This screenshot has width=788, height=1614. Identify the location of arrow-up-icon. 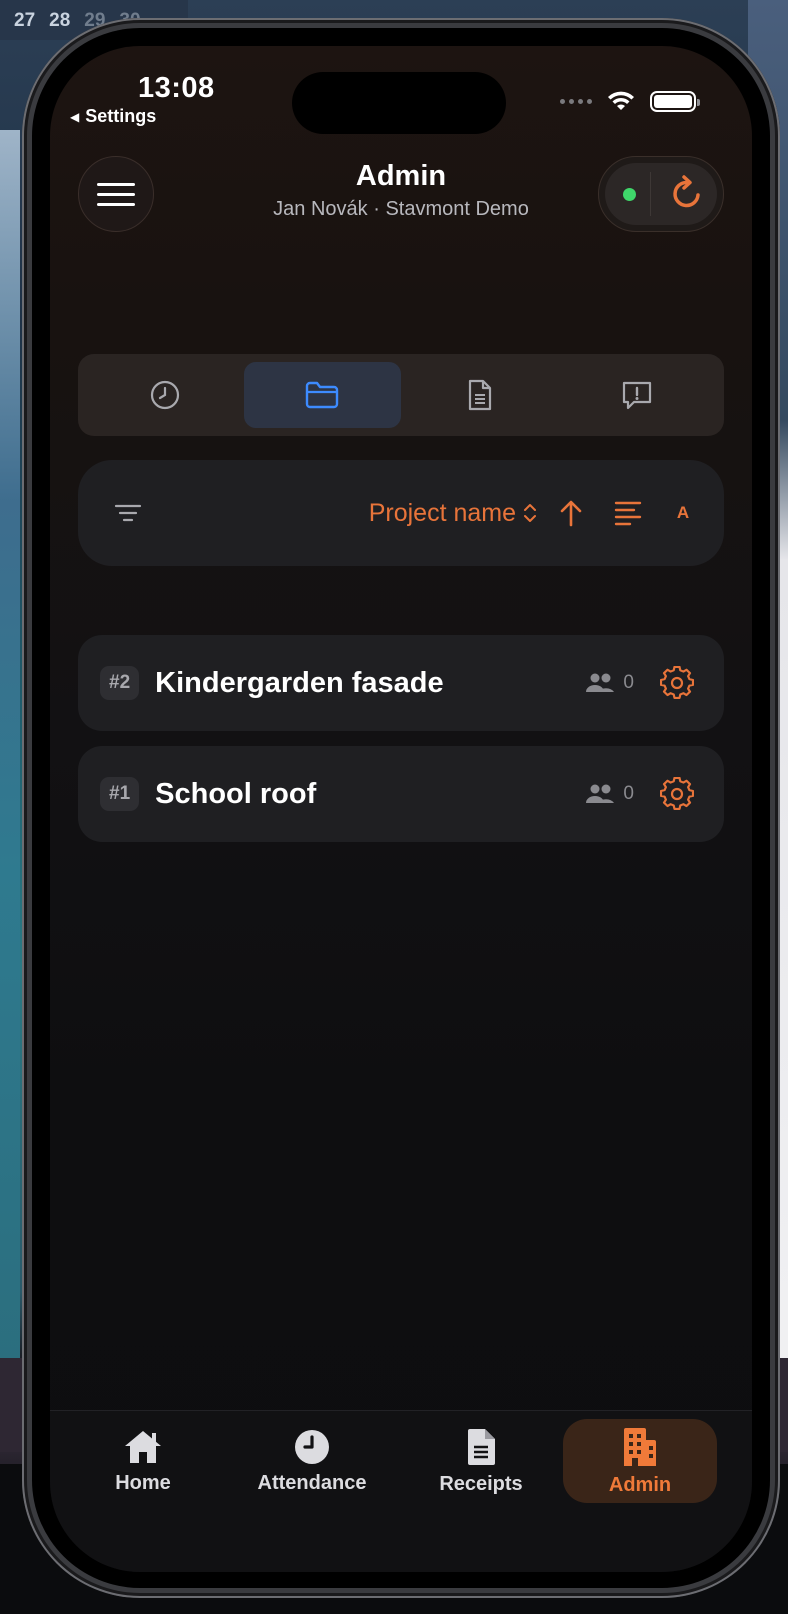
(571, 513).